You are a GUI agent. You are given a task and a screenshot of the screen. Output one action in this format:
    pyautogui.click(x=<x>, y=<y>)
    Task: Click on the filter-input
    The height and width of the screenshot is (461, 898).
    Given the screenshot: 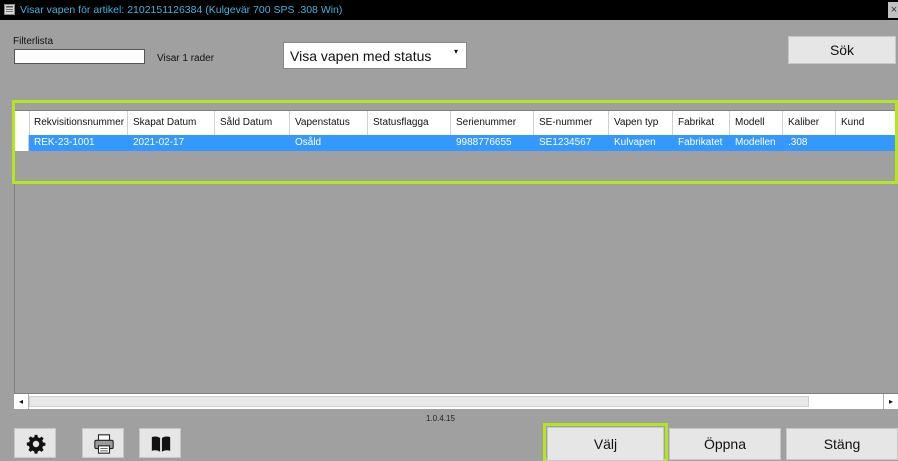 What is the action you would take?
    pyautogui.click(x=79, y=56)
    